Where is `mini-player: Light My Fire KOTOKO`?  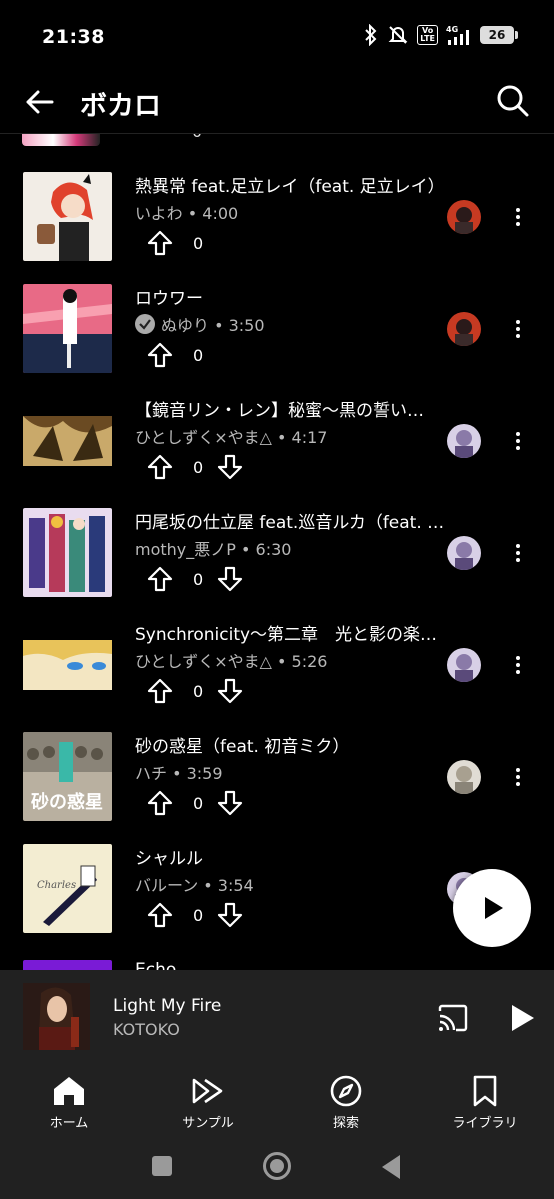
mini-player: Light My Fire KOTOKO is located at coordinates (277, 1018).